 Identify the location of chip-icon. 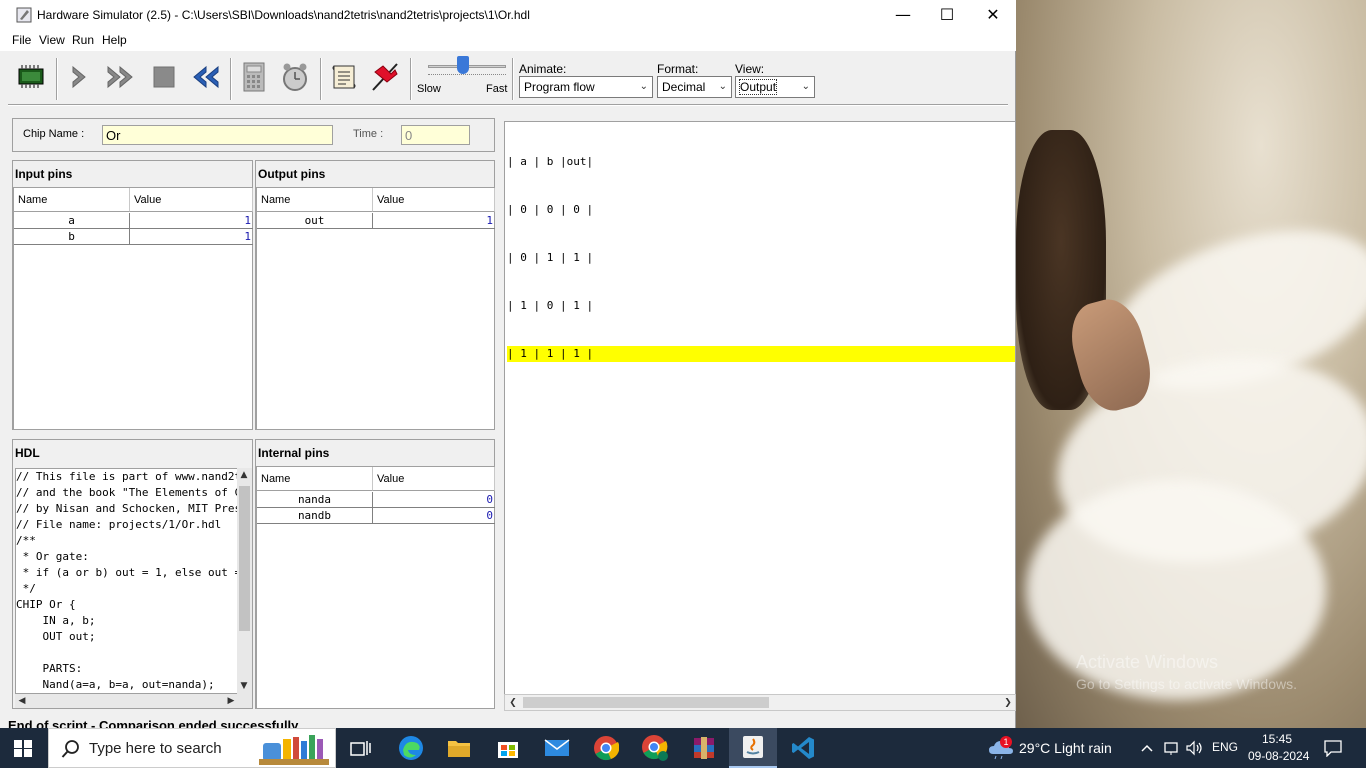
(31, 76).